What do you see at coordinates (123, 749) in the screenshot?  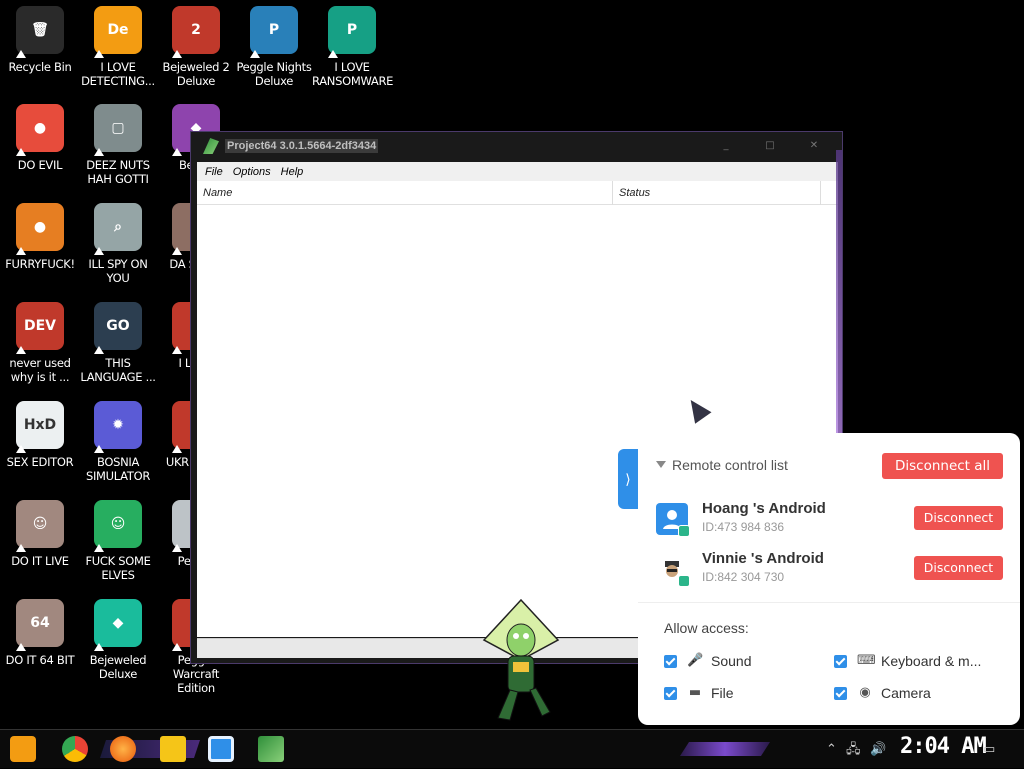 I see `firefox-taskbar-icon` at bounding box center [123, 749].